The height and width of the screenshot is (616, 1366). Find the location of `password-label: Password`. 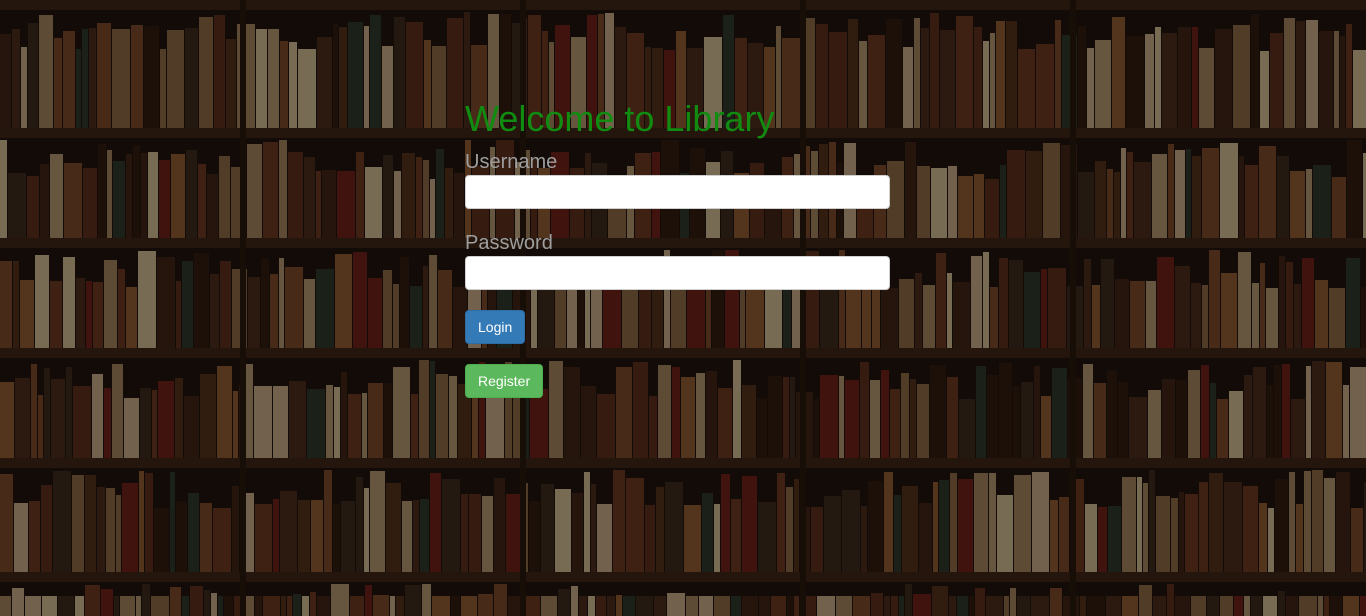

password-label: Password is located at coordinates (509, 243).